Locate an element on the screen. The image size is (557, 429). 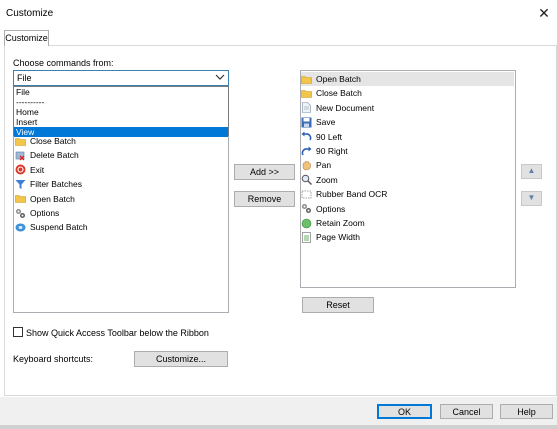
choose-commands-select: File is located at coordinates (121, 78).